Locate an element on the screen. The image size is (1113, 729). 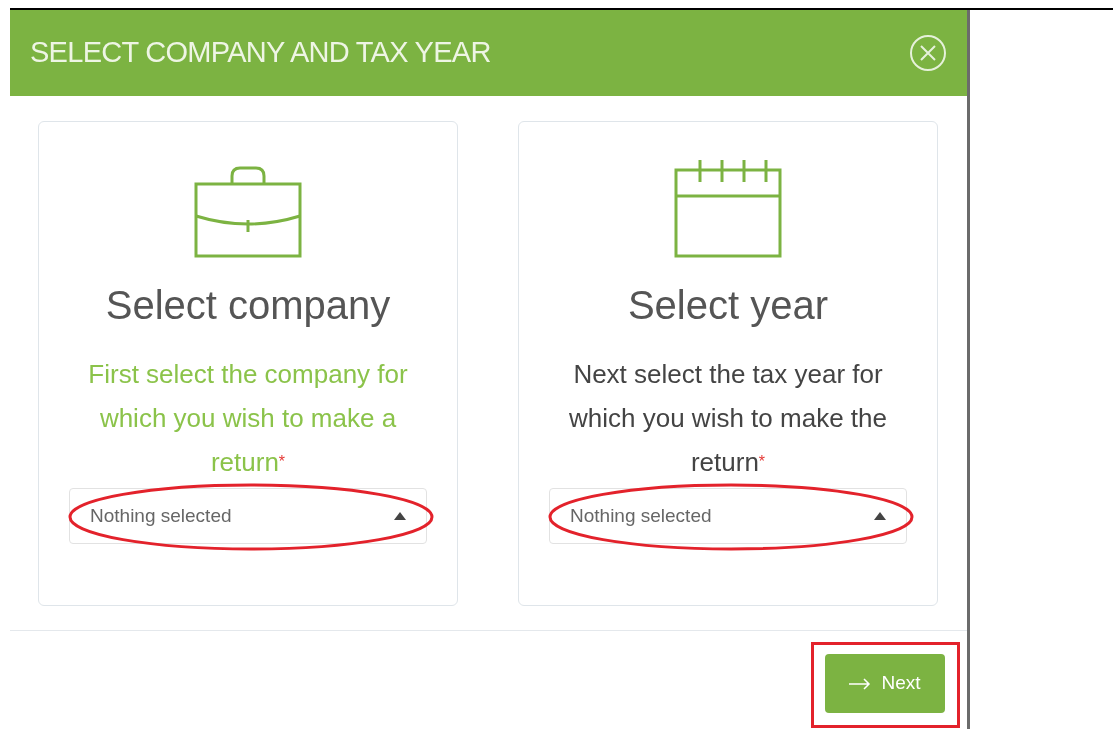
close-icon is located at coordinates (928, 53).